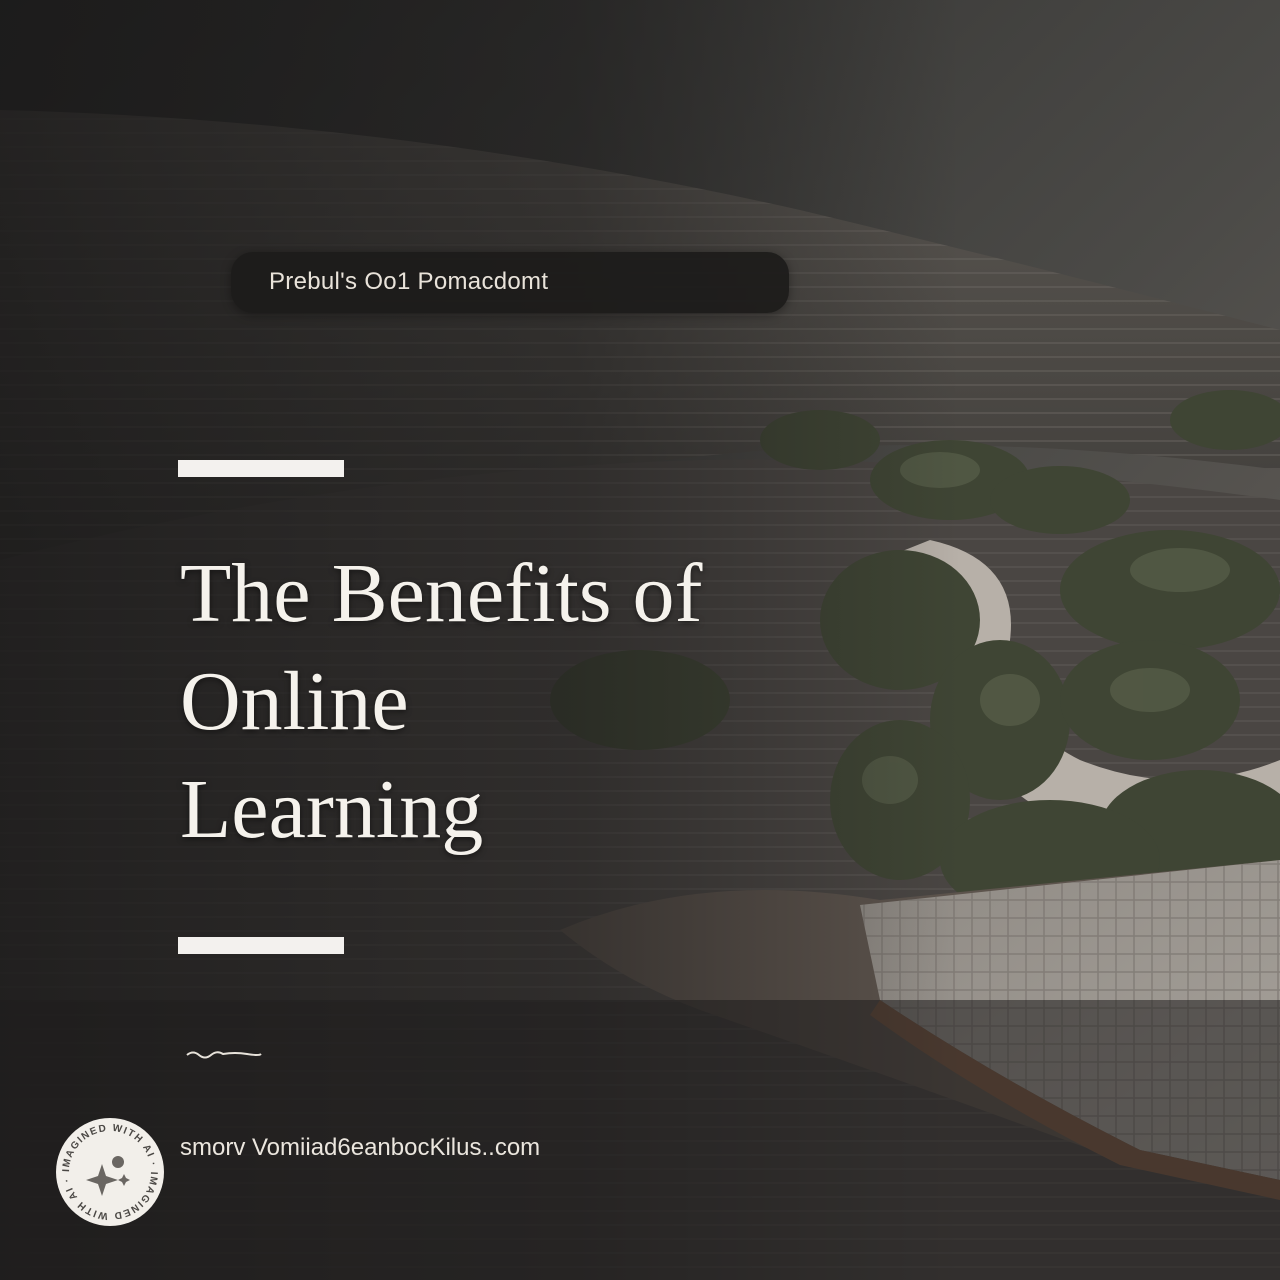 The height and width of the screenshot is (1280, 1280). What do you see at coordinates (360, 1148) in the screenshot?
I see `website-url: smorv Vomiiad6eanbocKilus..com` at bounding box center [360, 1148].